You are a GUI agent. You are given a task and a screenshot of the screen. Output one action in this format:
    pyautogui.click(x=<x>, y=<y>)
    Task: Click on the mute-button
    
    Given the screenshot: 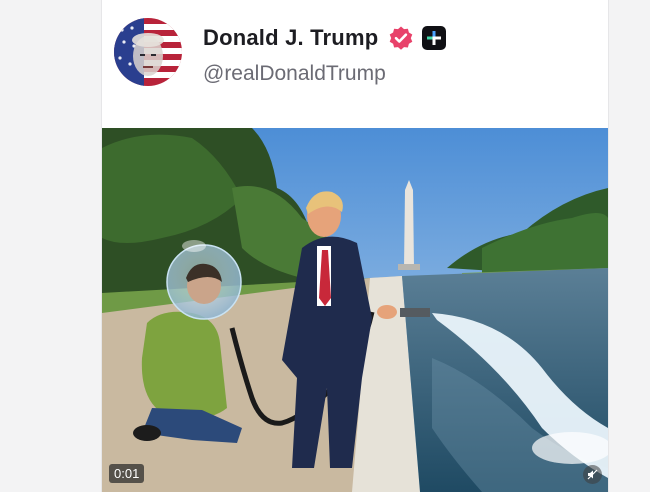 What is the action you would take?
    pyautogui.click(x=592, y=474)
    